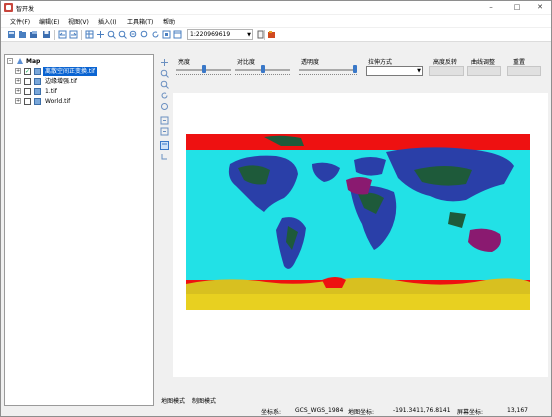 This screenshot has height=417, width=552. What do you see at coordinates (422, 410) in the screenshot?
I see `map-coord-value: -191.3411,76.8141` at bounding box center [422, 410].